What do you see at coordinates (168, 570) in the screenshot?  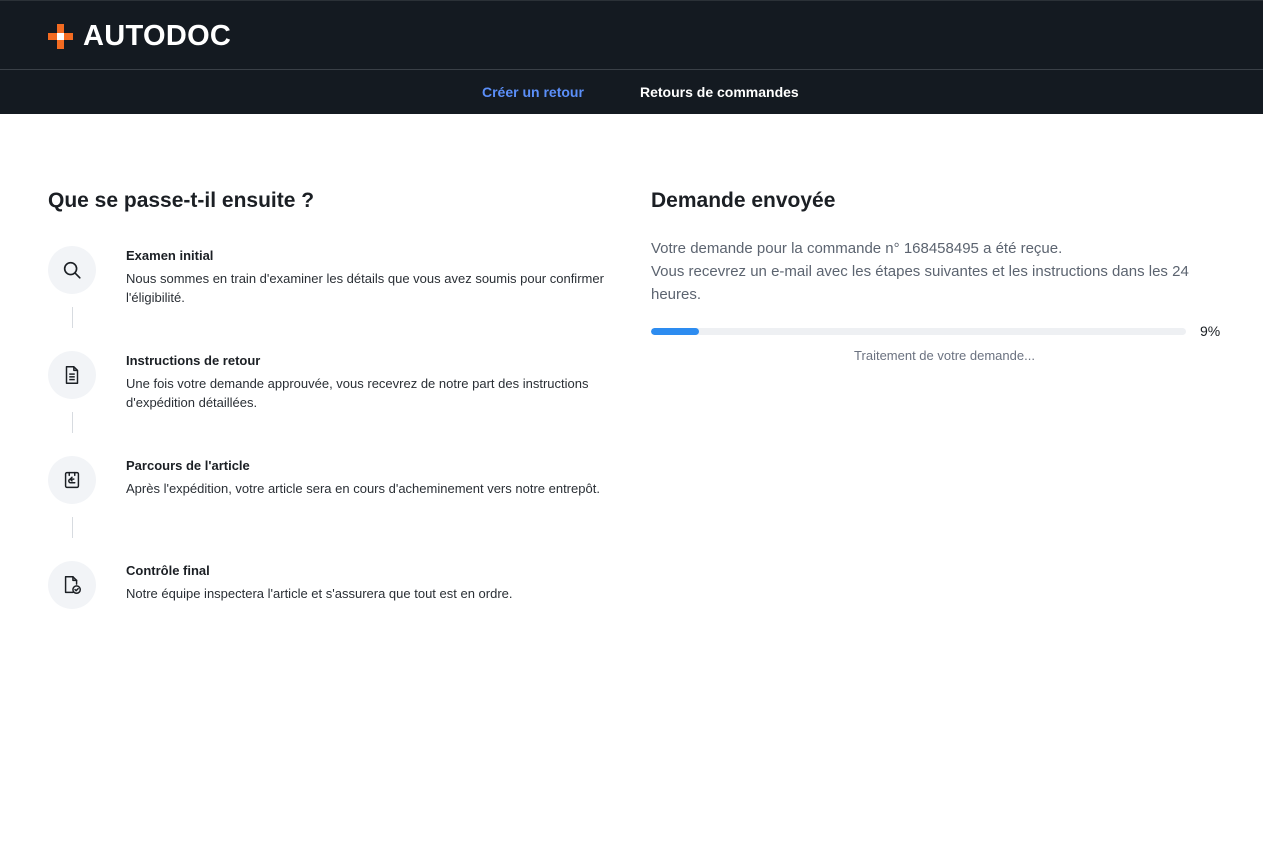 I see `step-title: Contrôle final` at bounding box center [168, 570].